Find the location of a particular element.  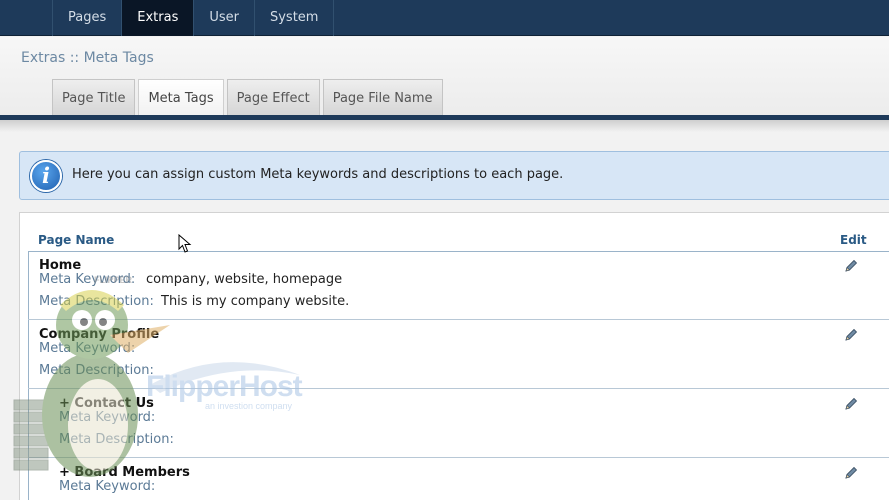

tab-page-file-name: Page File Name is located at coordinates (382, 97).